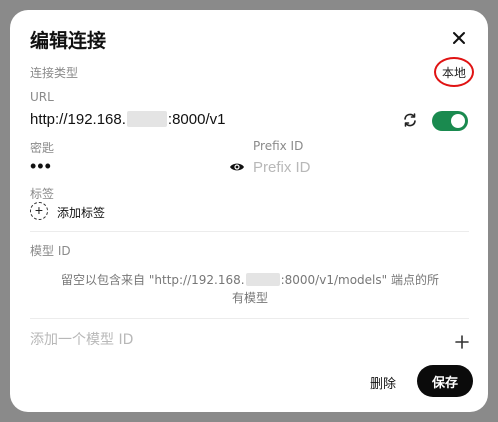 The image size is (498, 422). Describe the element at coordinates (450, 121) in the screenshot. I see `url-enabled-toggle` at that location.